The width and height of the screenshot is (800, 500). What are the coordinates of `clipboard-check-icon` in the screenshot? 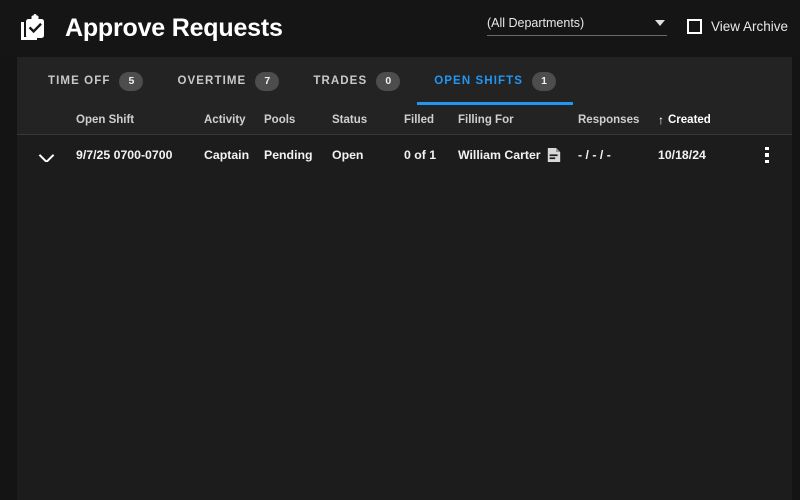 It's located at (34, 29).